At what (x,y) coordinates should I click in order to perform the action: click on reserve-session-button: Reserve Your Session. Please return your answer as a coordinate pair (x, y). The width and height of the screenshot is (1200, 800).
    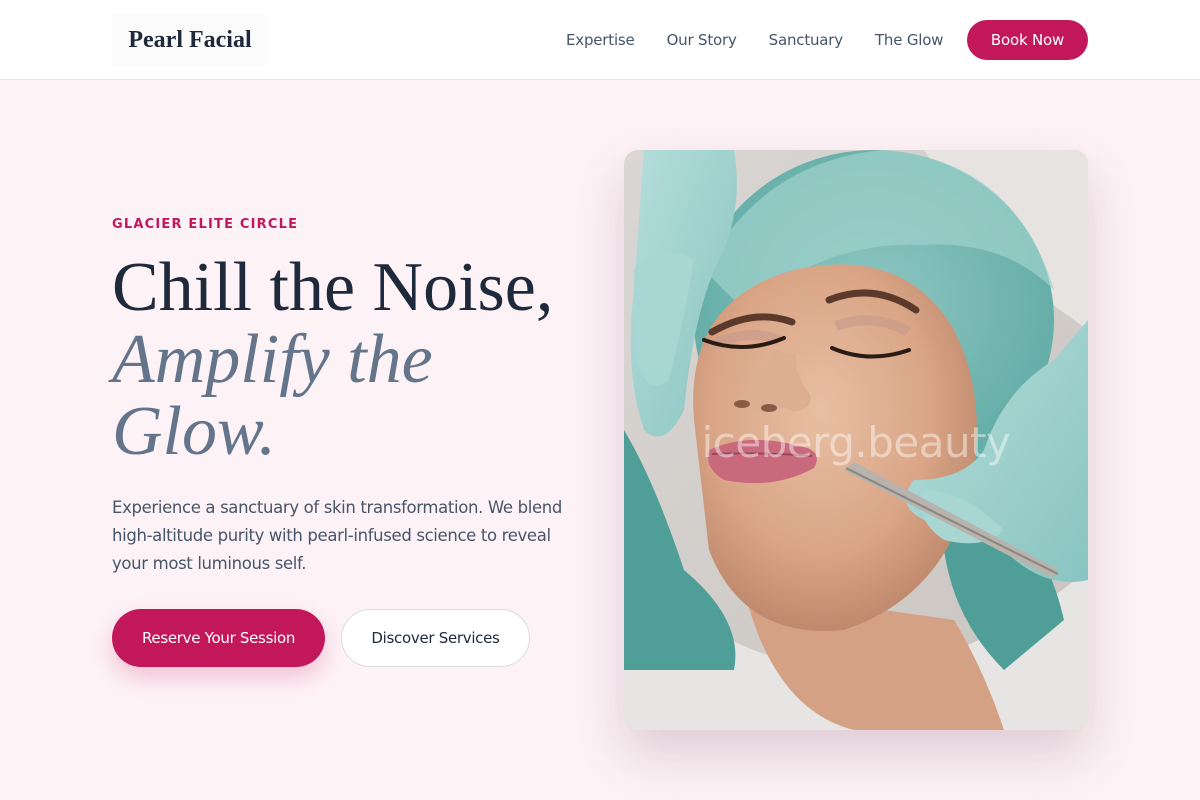
    Looking at the image, I should click on (218, 638).